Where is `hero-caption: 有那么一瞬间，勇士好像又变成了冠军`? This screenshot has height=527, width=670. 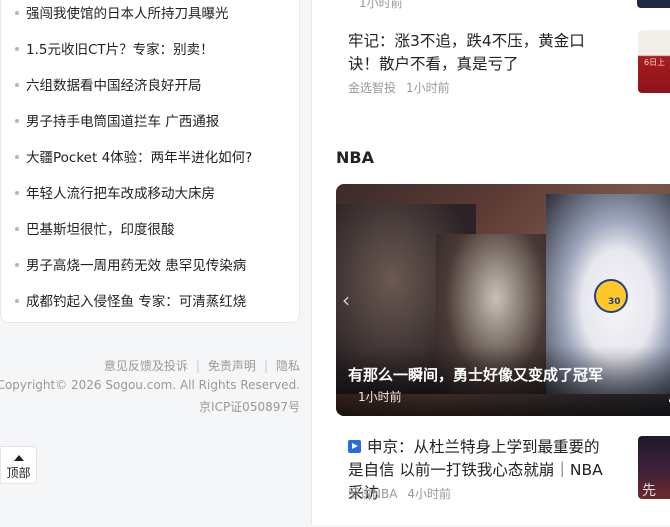 hero-caption: 有那么一瞬间，勇士好像又变成了冠军 is located at coordinates (475, 374).